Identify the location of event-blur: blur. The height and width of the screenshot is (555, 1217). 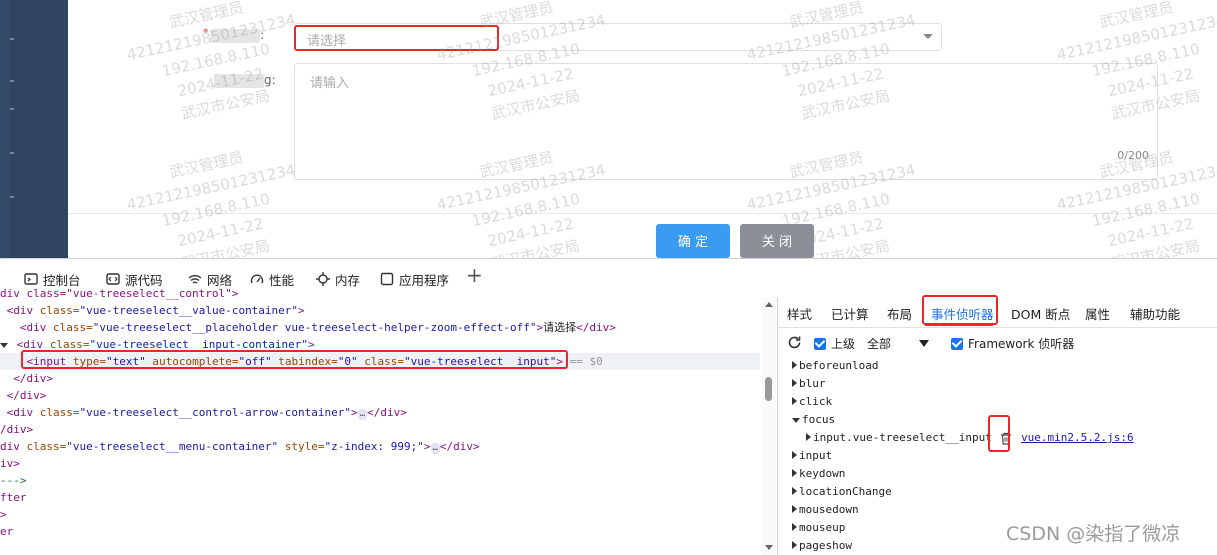
(809, 384).